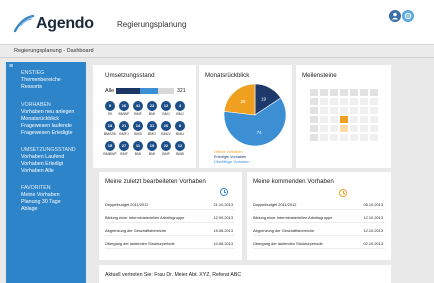 The image size is (434, 283). I want to click on ressort-dot: 8, so click(180, 126).